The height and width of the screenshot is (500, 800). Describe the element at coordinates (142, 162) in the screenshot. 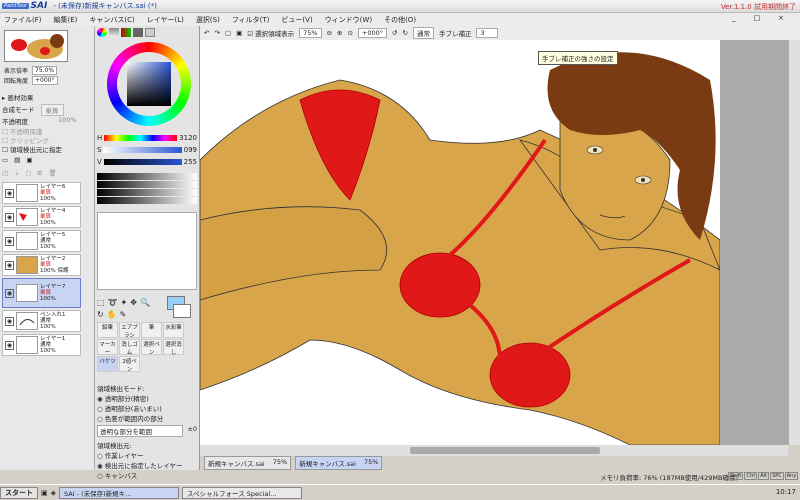

I see `value-slider` at that location.